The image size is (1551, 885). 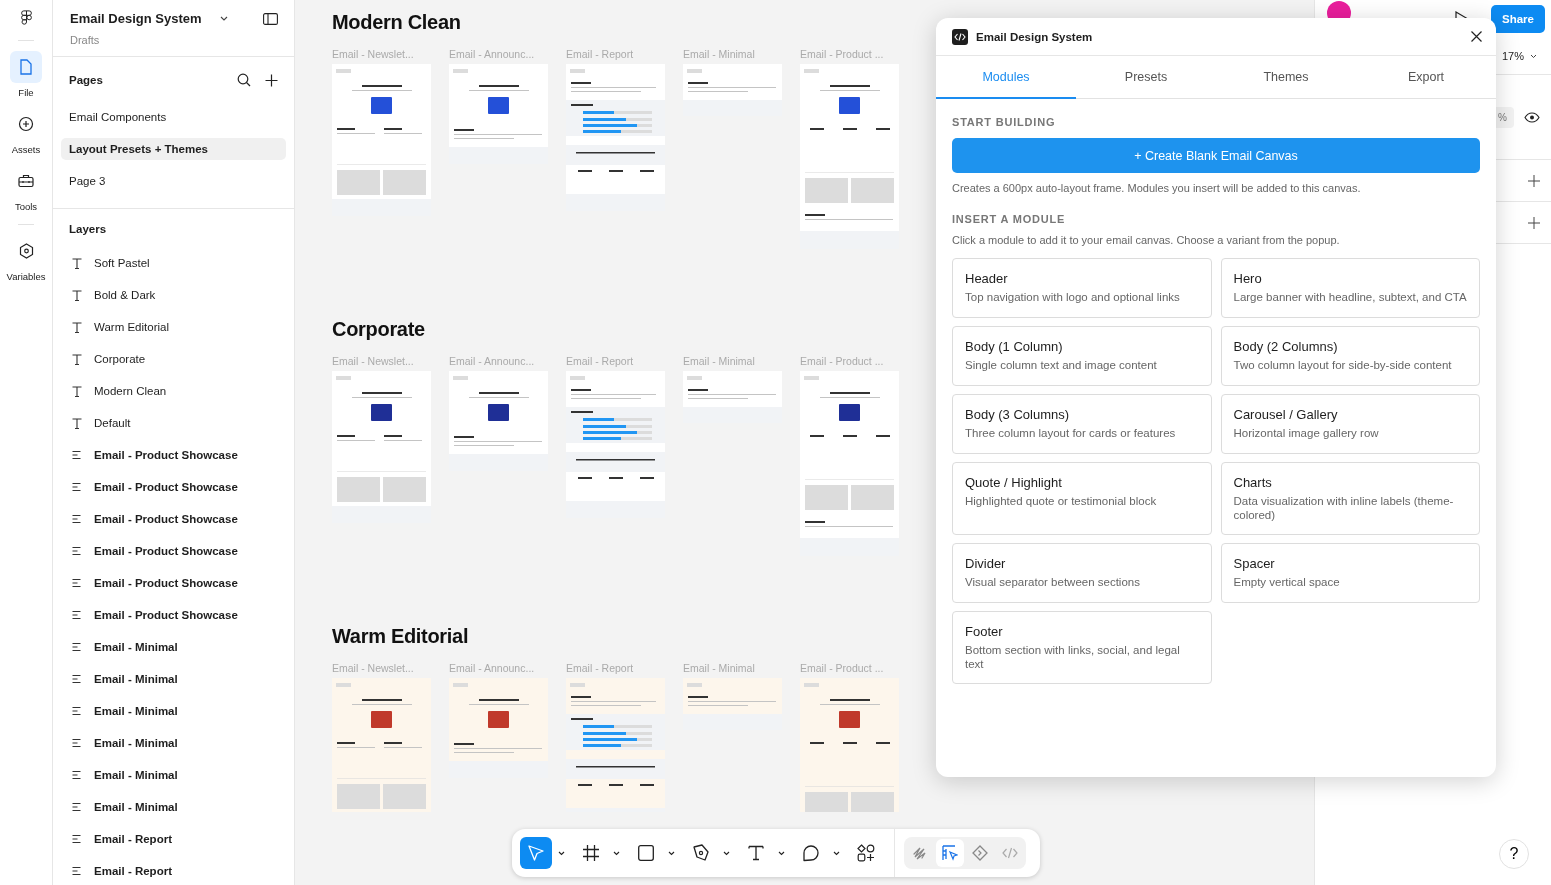 I want to click on pointer-icon, so click(x=536, y=853).